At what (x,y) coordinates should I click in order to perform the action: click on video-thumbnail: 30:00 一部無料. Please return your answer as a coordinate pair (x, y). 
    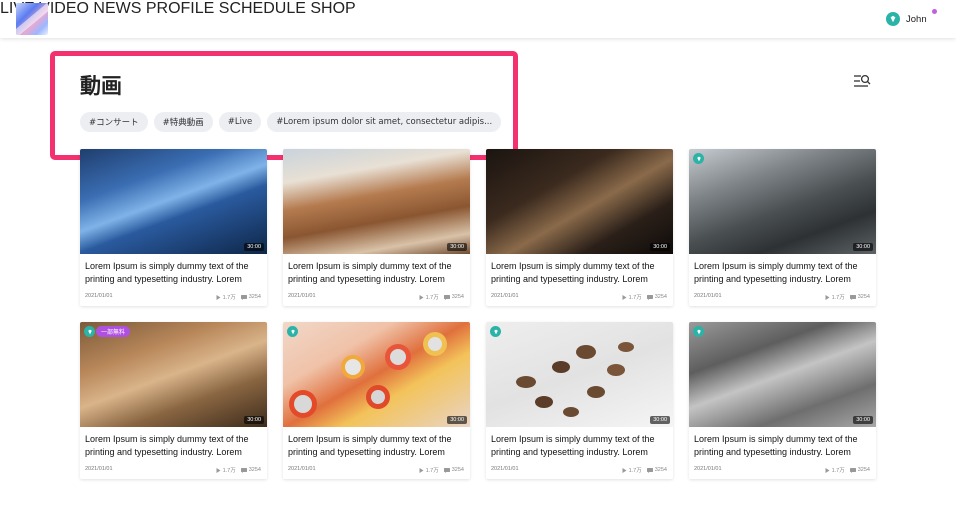
    Looking at the image, I should click on (173, 374).